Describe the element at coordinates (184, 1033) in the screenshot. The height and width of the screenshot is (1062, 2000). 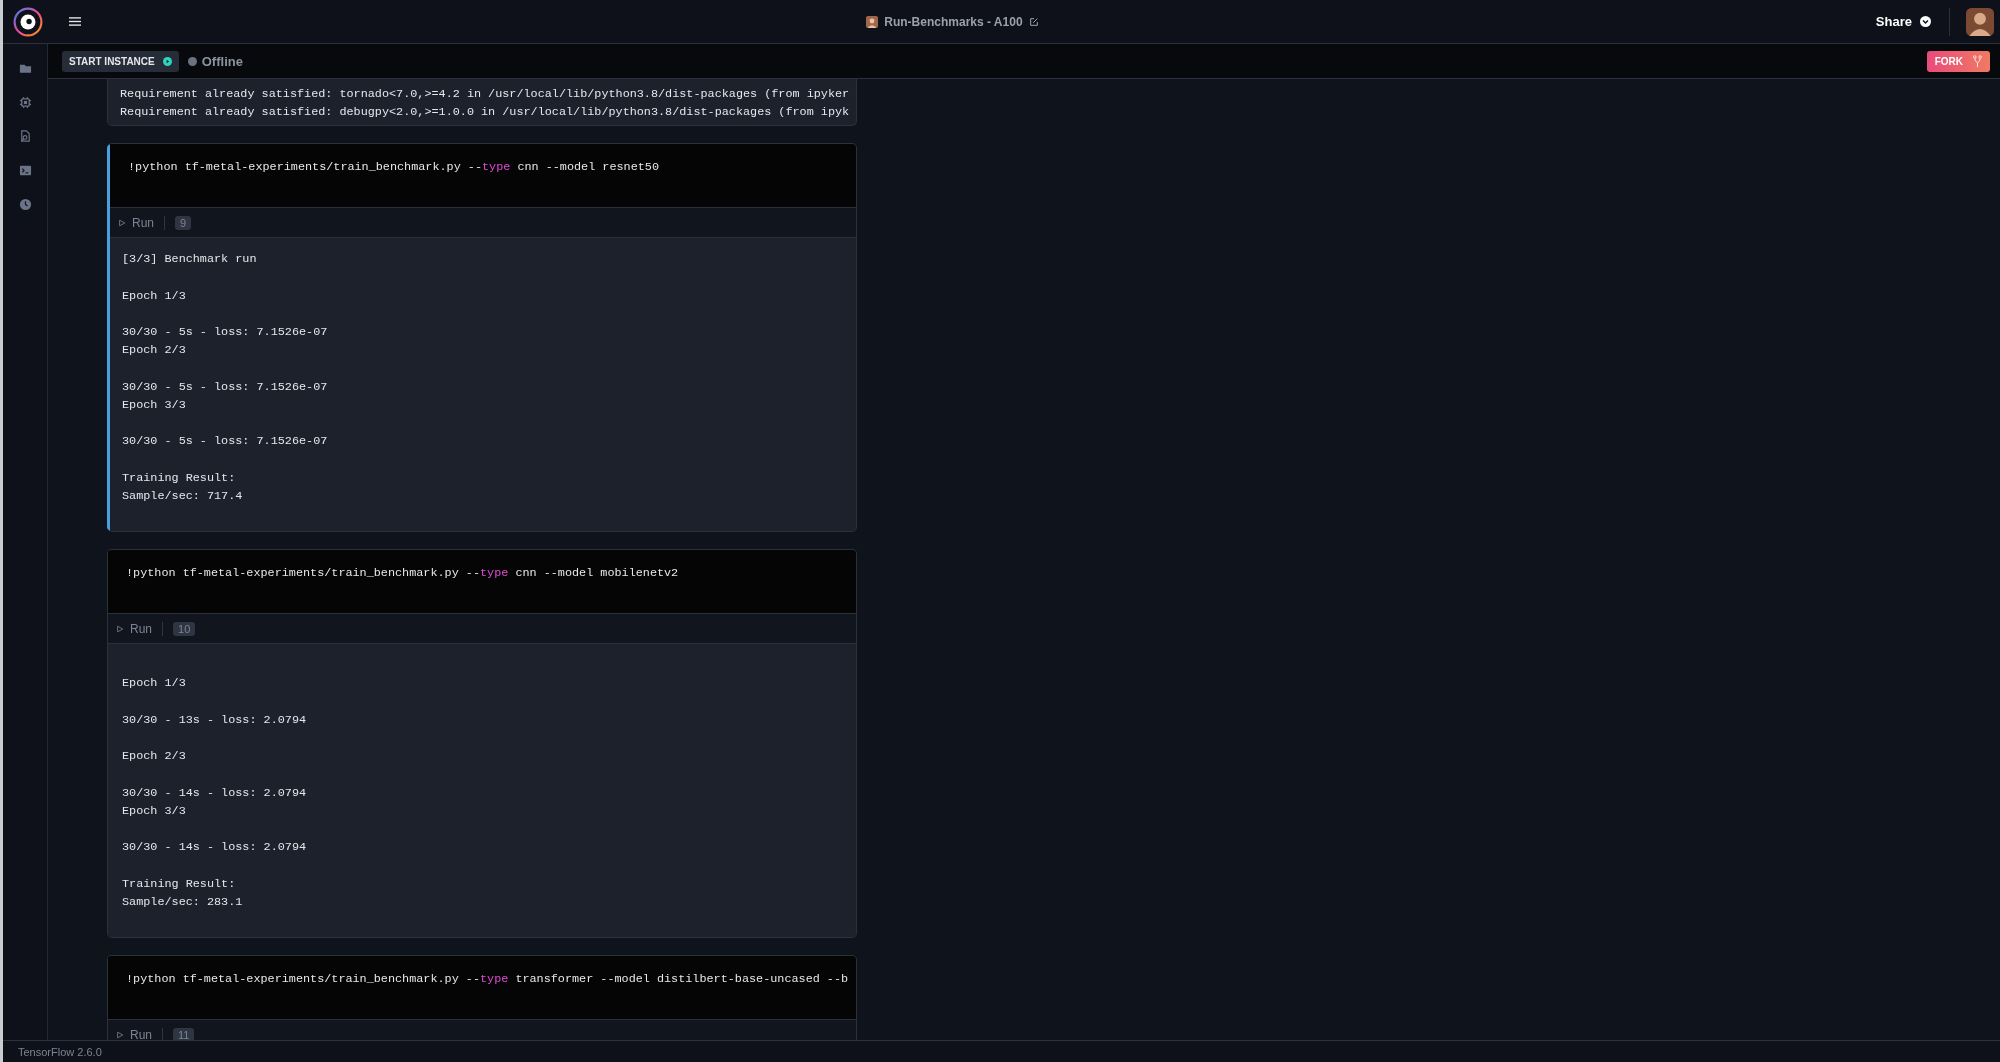
I see `execution-count: 11` at that location.